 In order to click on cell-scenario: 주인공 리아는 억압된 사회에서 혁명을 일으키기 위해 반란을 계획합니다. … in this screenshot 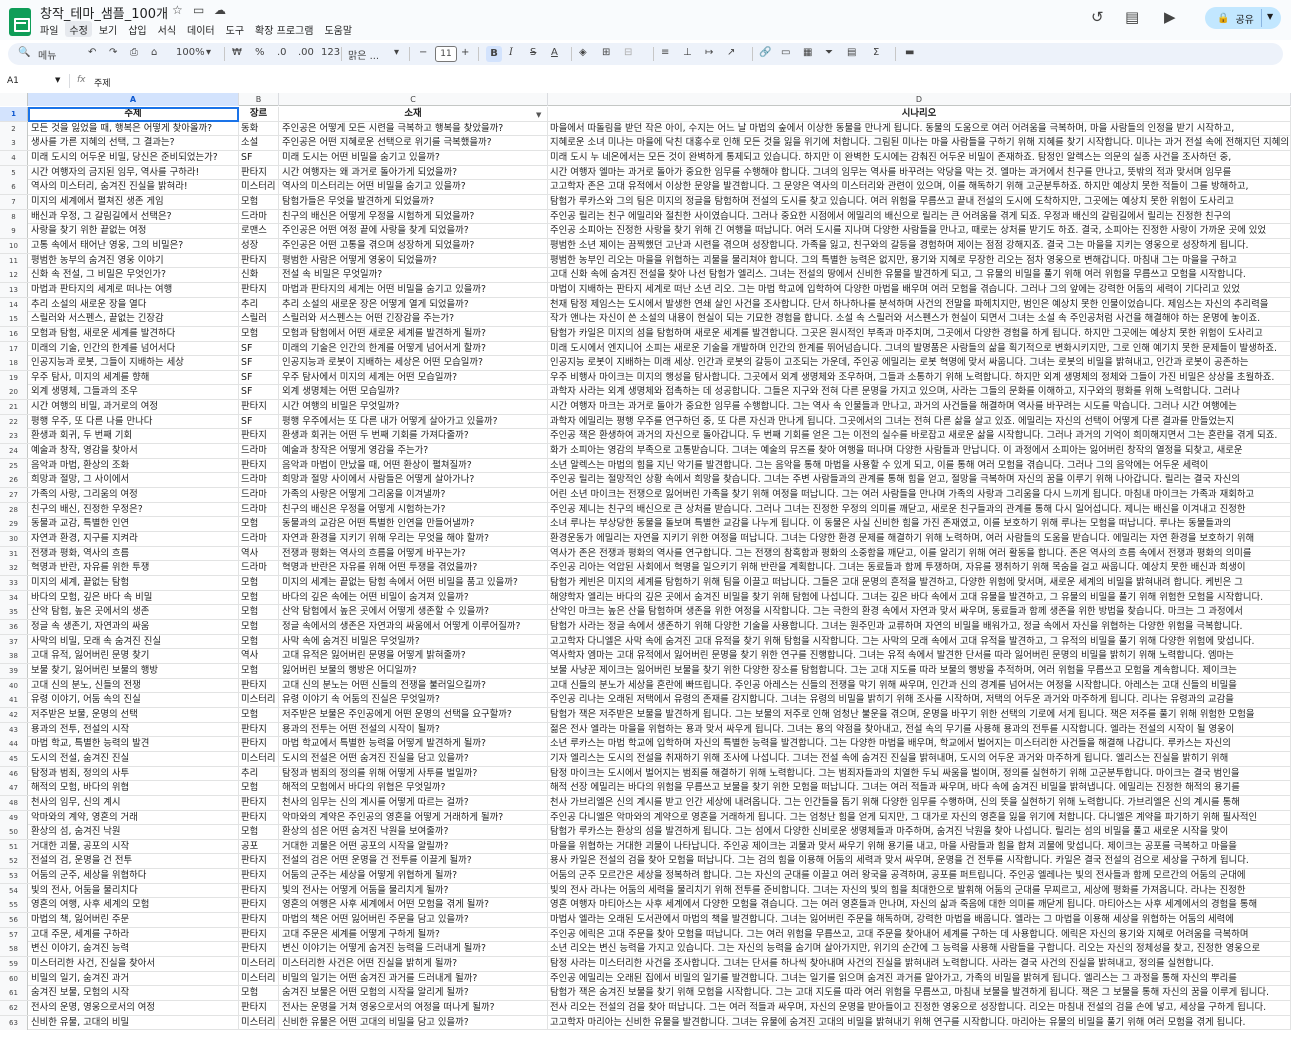, I will do `click(919, 568)`.